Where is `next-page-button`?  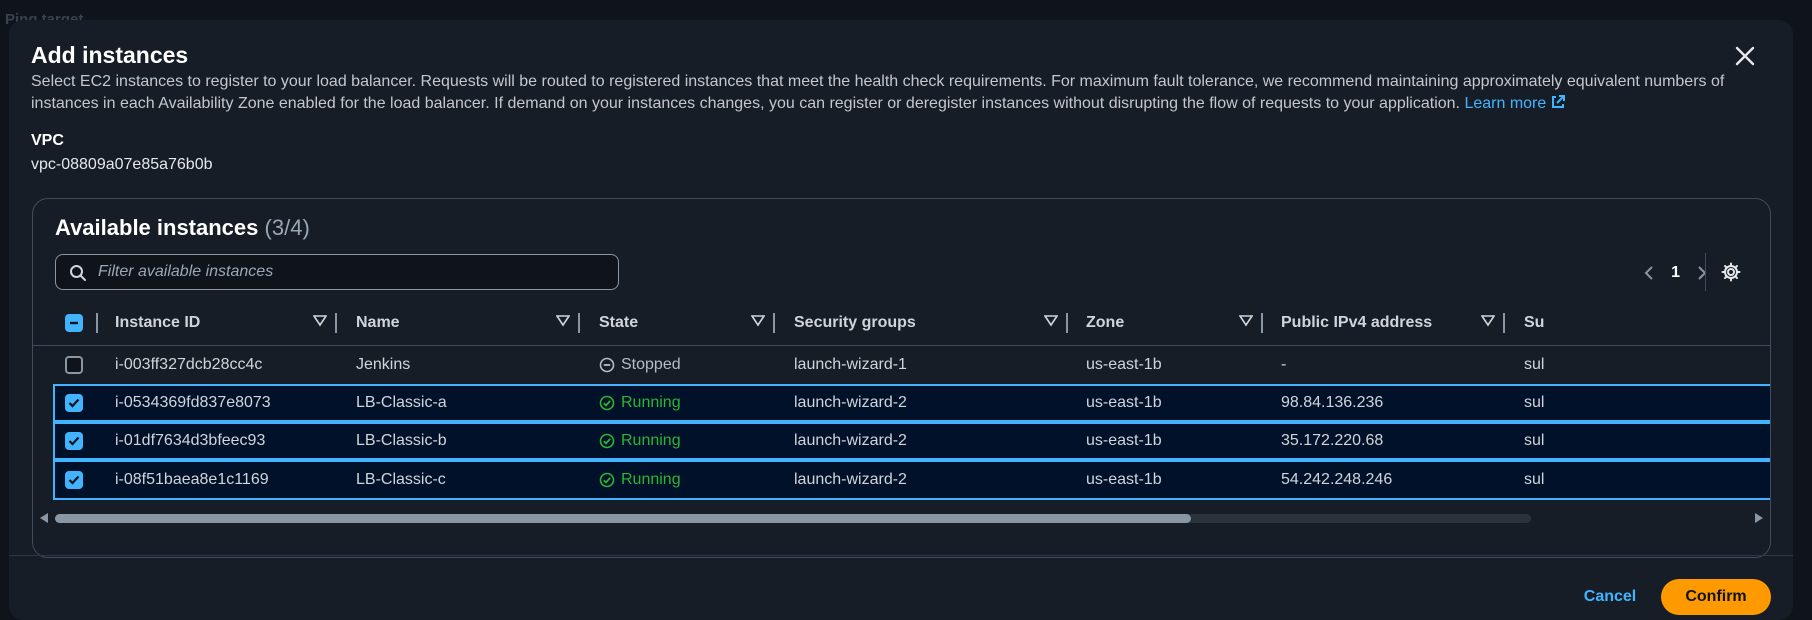
next-page-button is located at coordinates (1702, 273).